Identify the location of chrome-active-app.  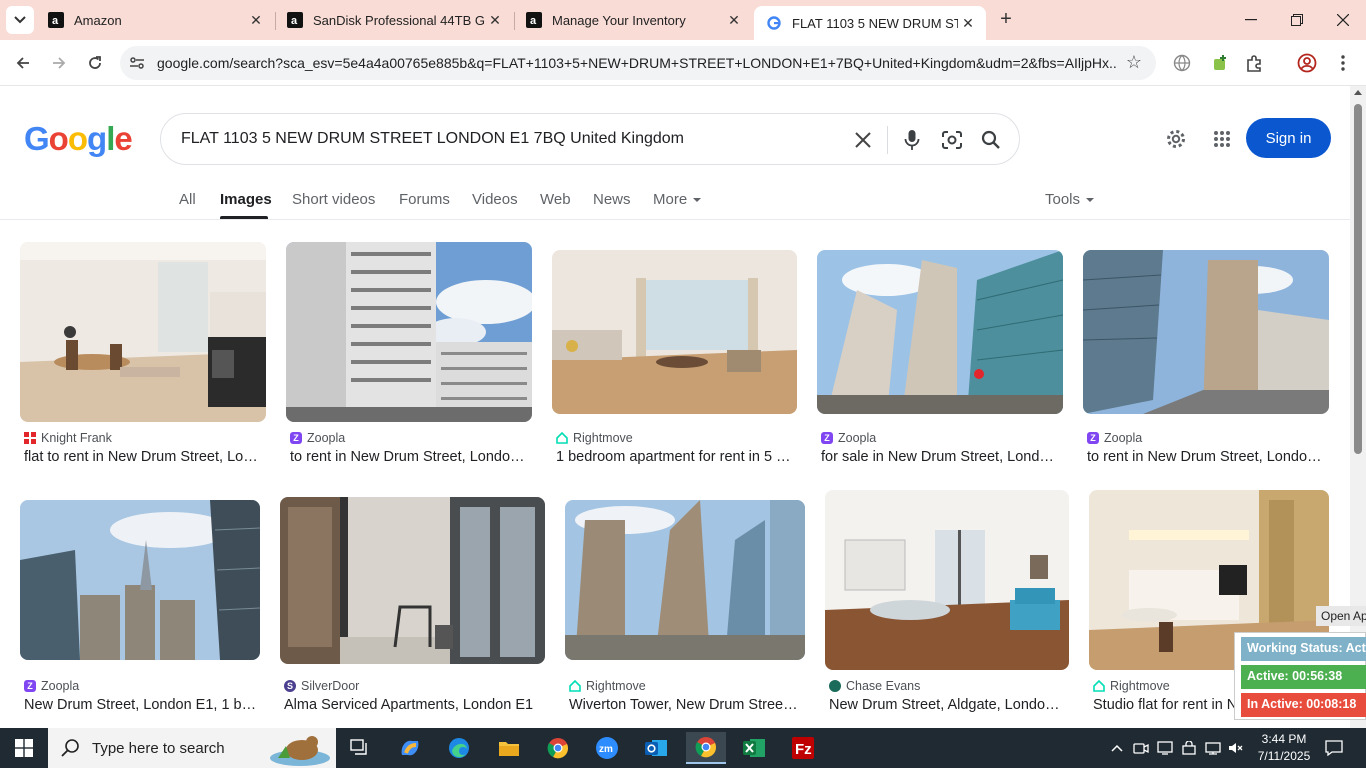
(706, 748).